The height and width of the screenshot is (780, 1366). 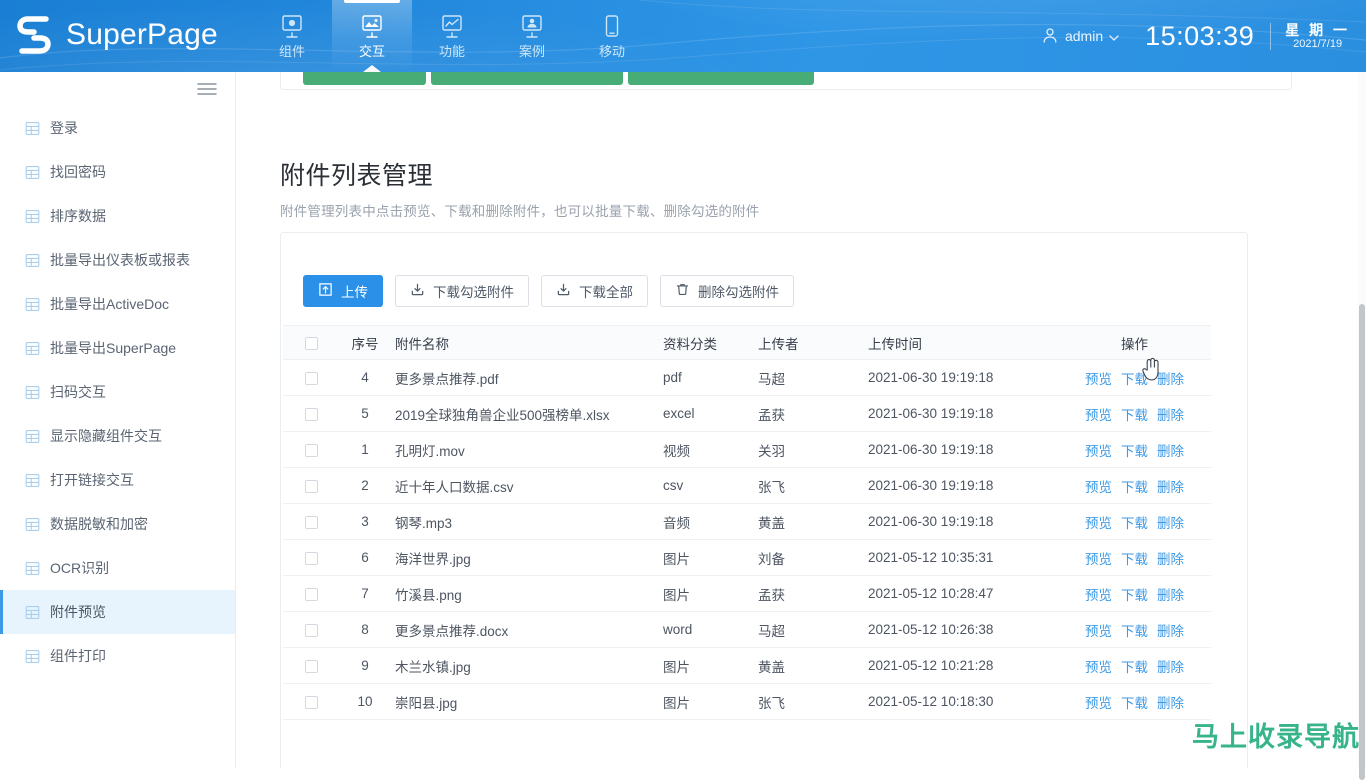 I want to click on monitor-chart-icon, so click(x=452, y=27).